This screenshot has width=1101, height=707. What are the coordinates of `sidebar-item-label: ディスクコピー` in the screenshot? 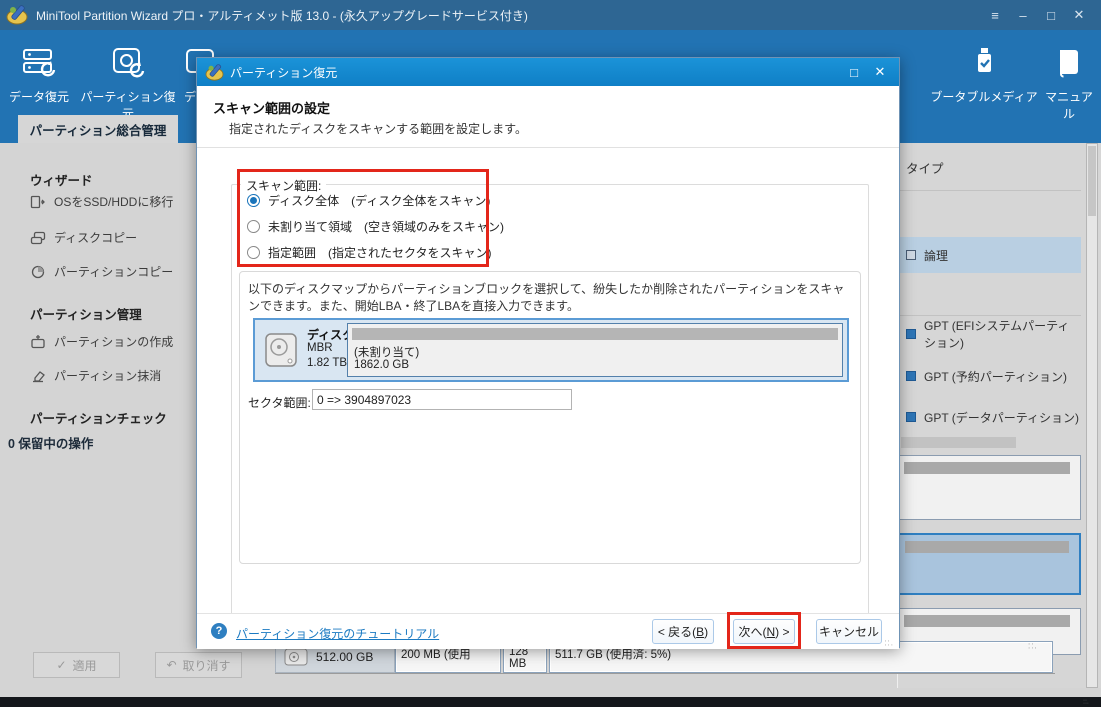 It's located at (96, 238).